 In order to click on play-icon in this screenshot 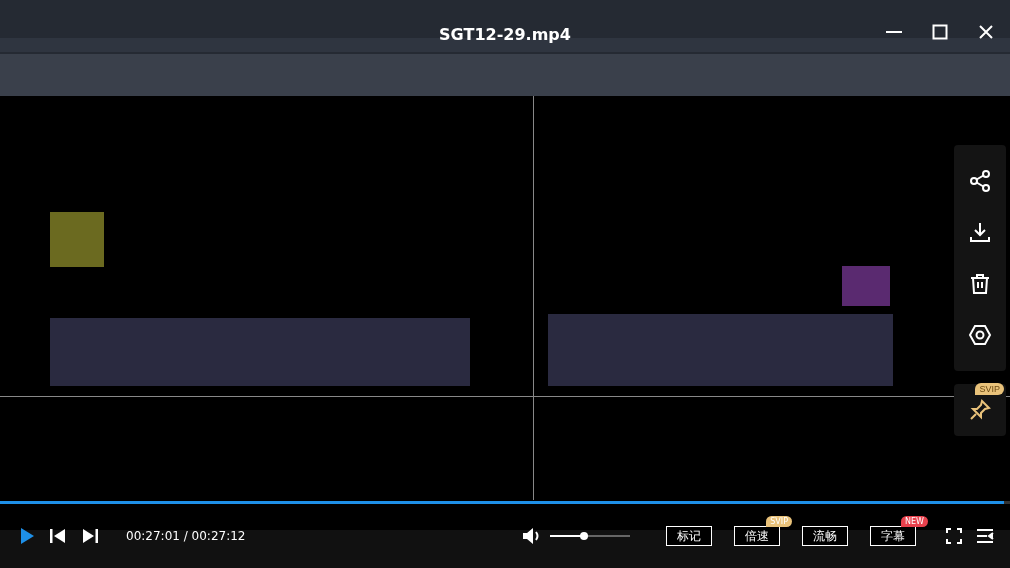, I will do `click(27, 536)`.